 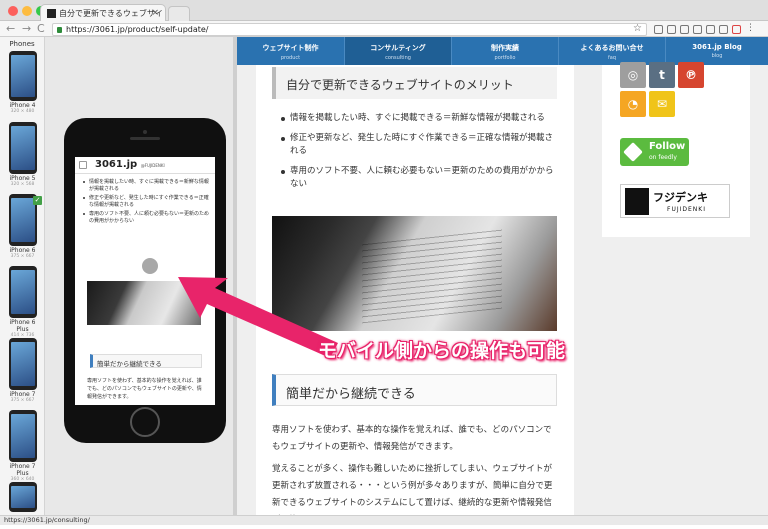 What do you see at coordinates (145, 132) in the screenshot?
I see `camera-icon` at bounding box center [145, 132].